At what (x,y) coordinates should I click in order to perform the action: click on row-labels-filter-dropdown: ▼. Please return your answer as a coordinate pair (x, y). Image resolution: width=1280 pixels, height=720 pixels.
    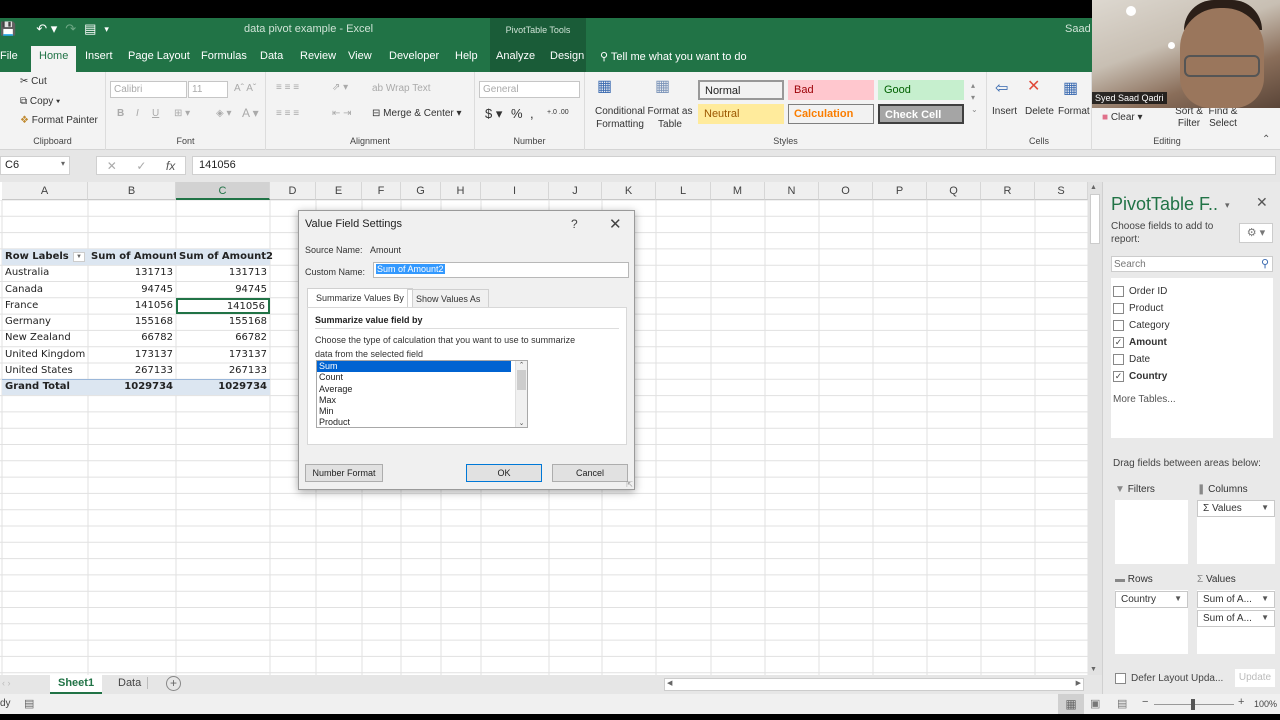
    Looking at the image, I should click on (79, 256).